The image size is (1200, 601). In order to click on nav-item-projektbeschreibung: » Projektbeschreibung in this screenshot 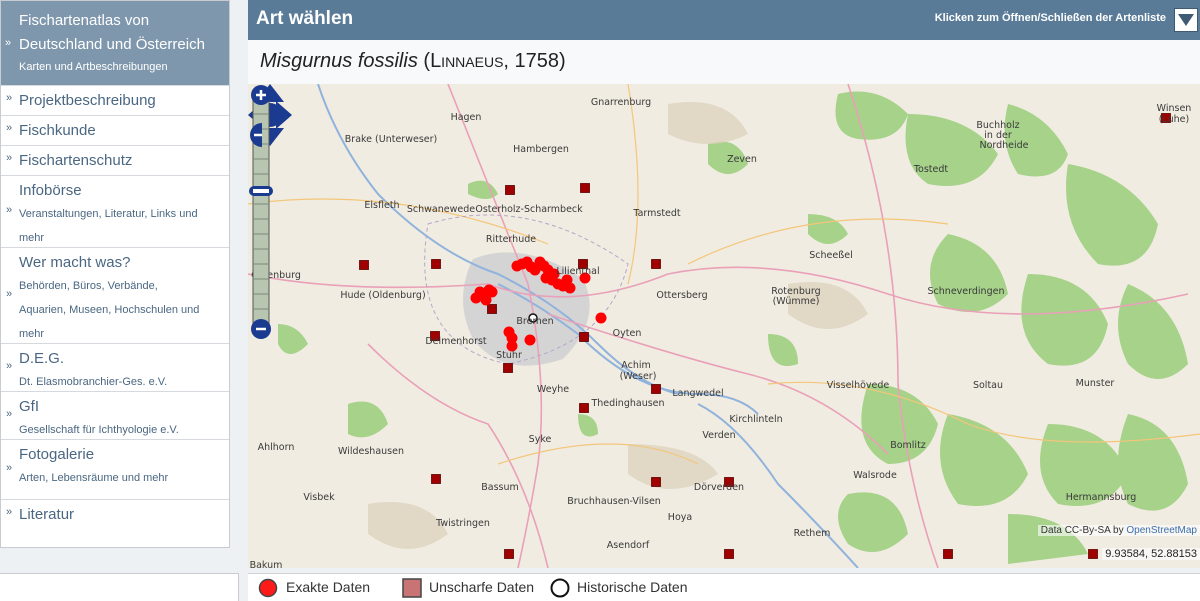, I will do `click(115, 100)`.